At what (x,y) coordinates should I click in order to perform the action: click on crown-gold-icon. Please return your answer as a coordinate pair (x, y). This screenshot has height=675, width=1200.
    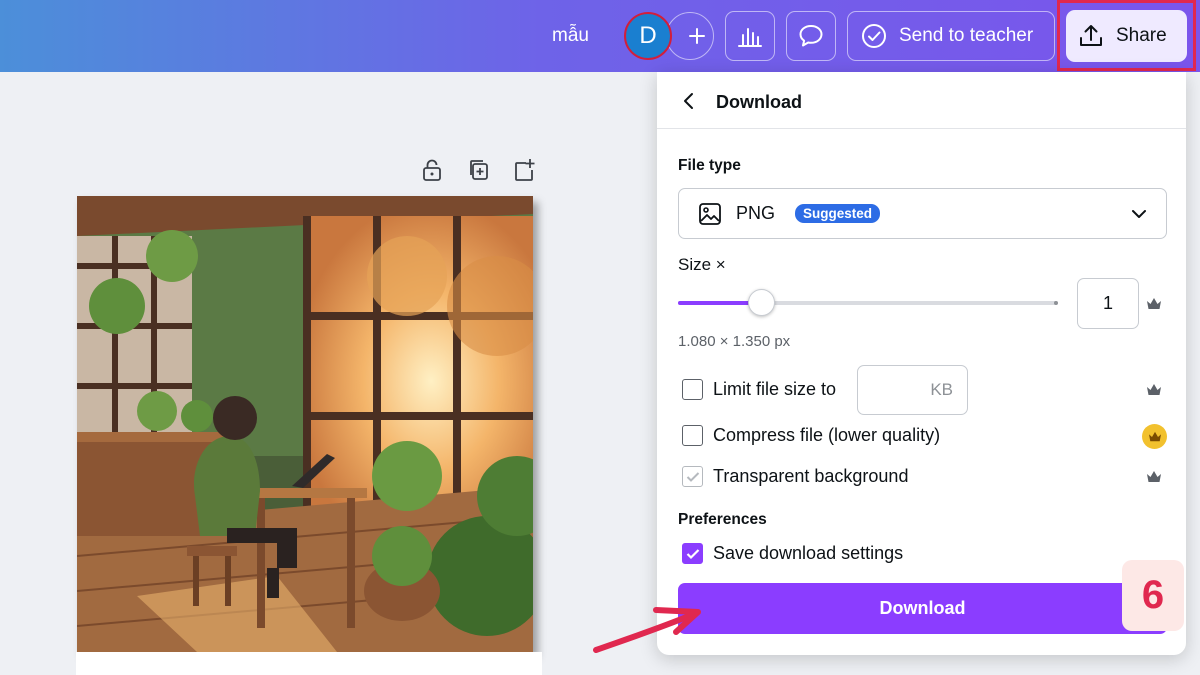
    Looking at the image, I should click on (1154, 436).